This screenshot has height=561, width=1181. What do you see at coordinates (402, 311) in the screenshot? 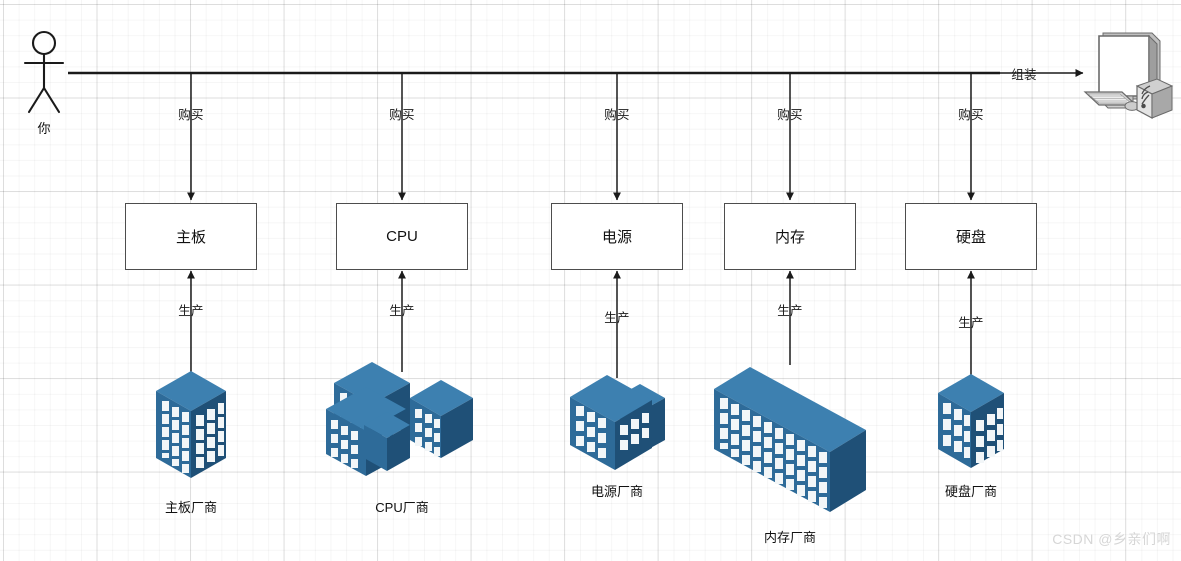
I see `make-label-1: 生产` at bounding box center [402, 311].